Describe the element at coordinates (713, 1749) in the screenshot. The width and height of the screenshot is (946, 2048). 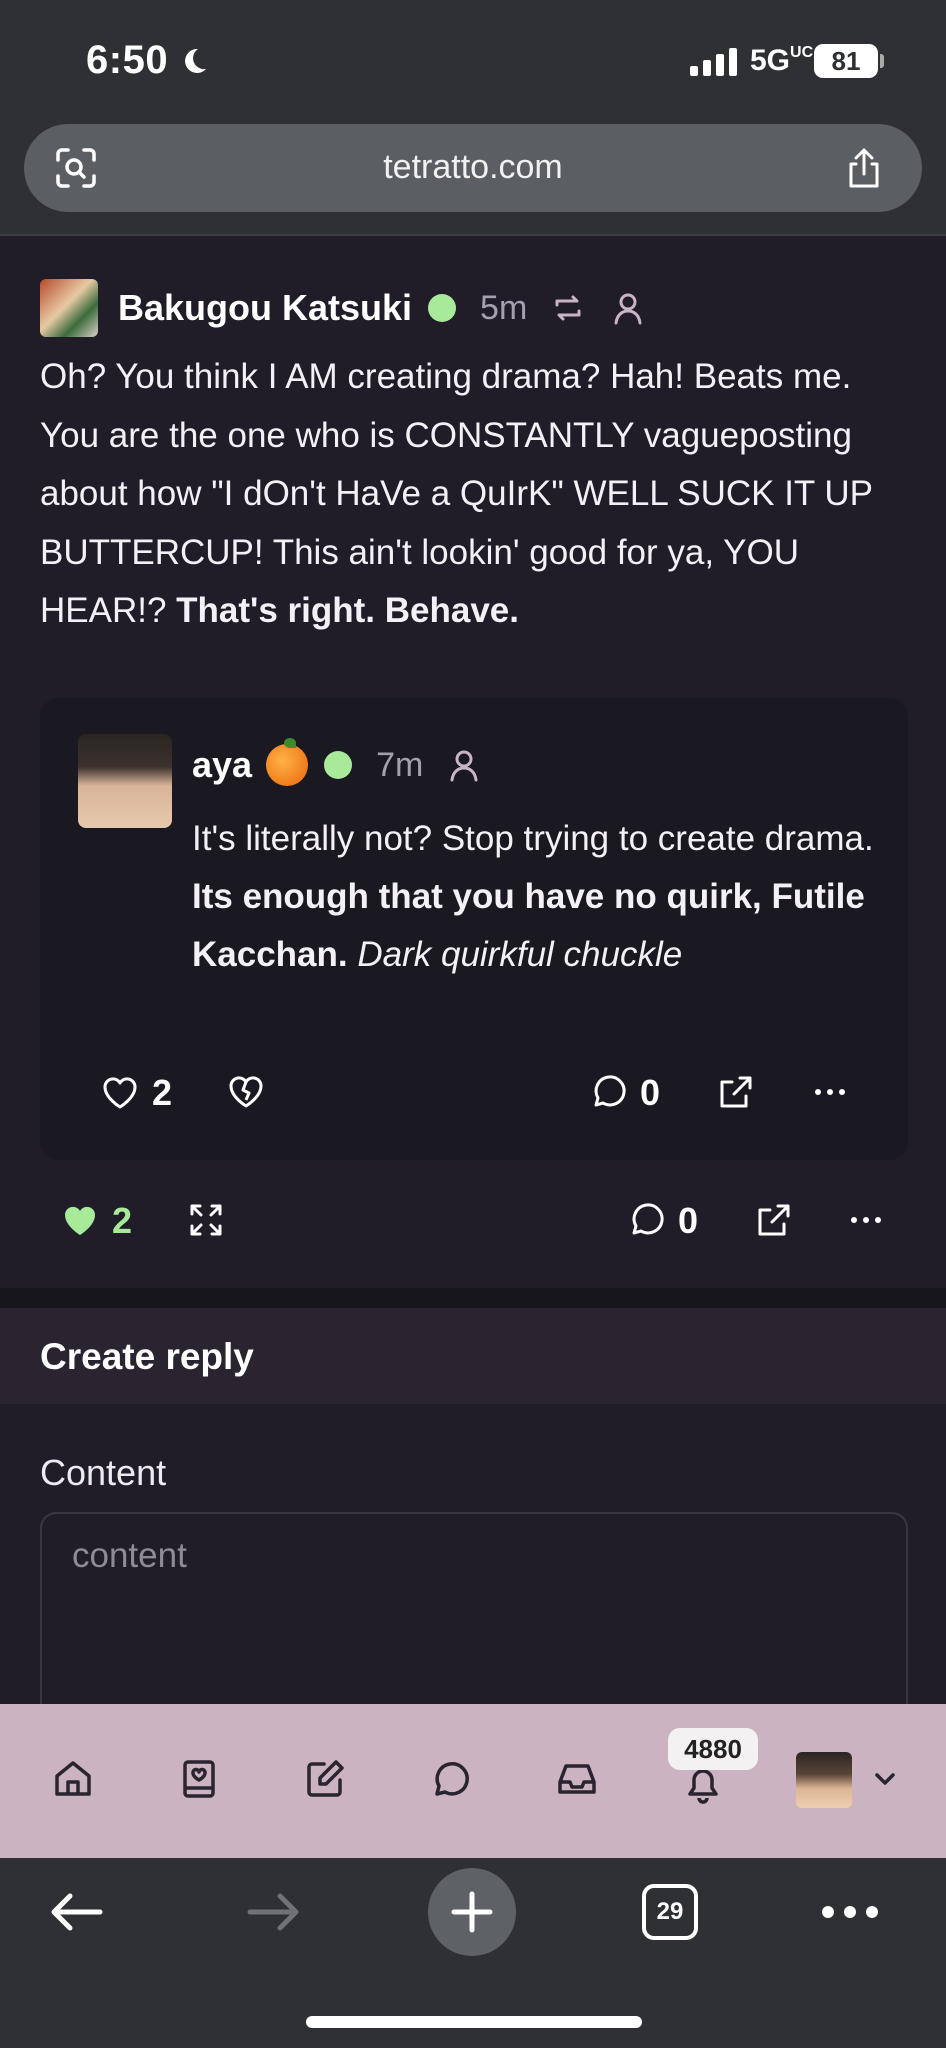
I see `notification-badge: 4880` at that location.